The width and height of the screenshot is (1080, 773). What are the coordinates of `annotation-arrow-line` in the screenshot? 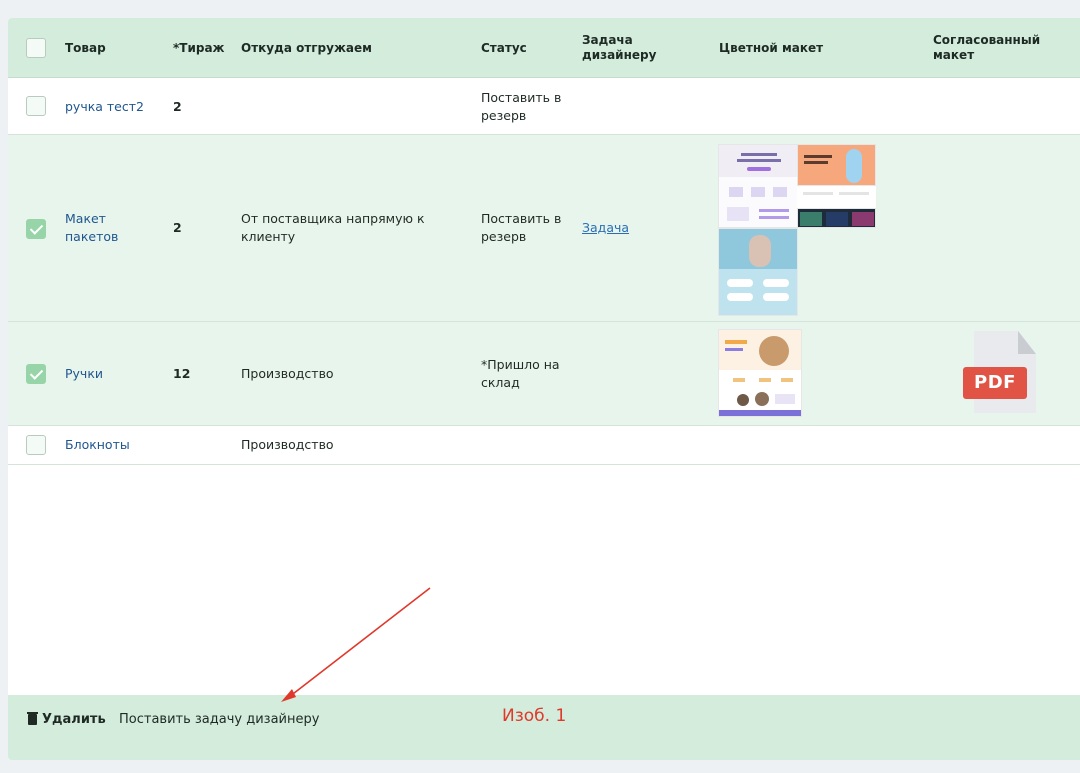 It's located at (359, 642).